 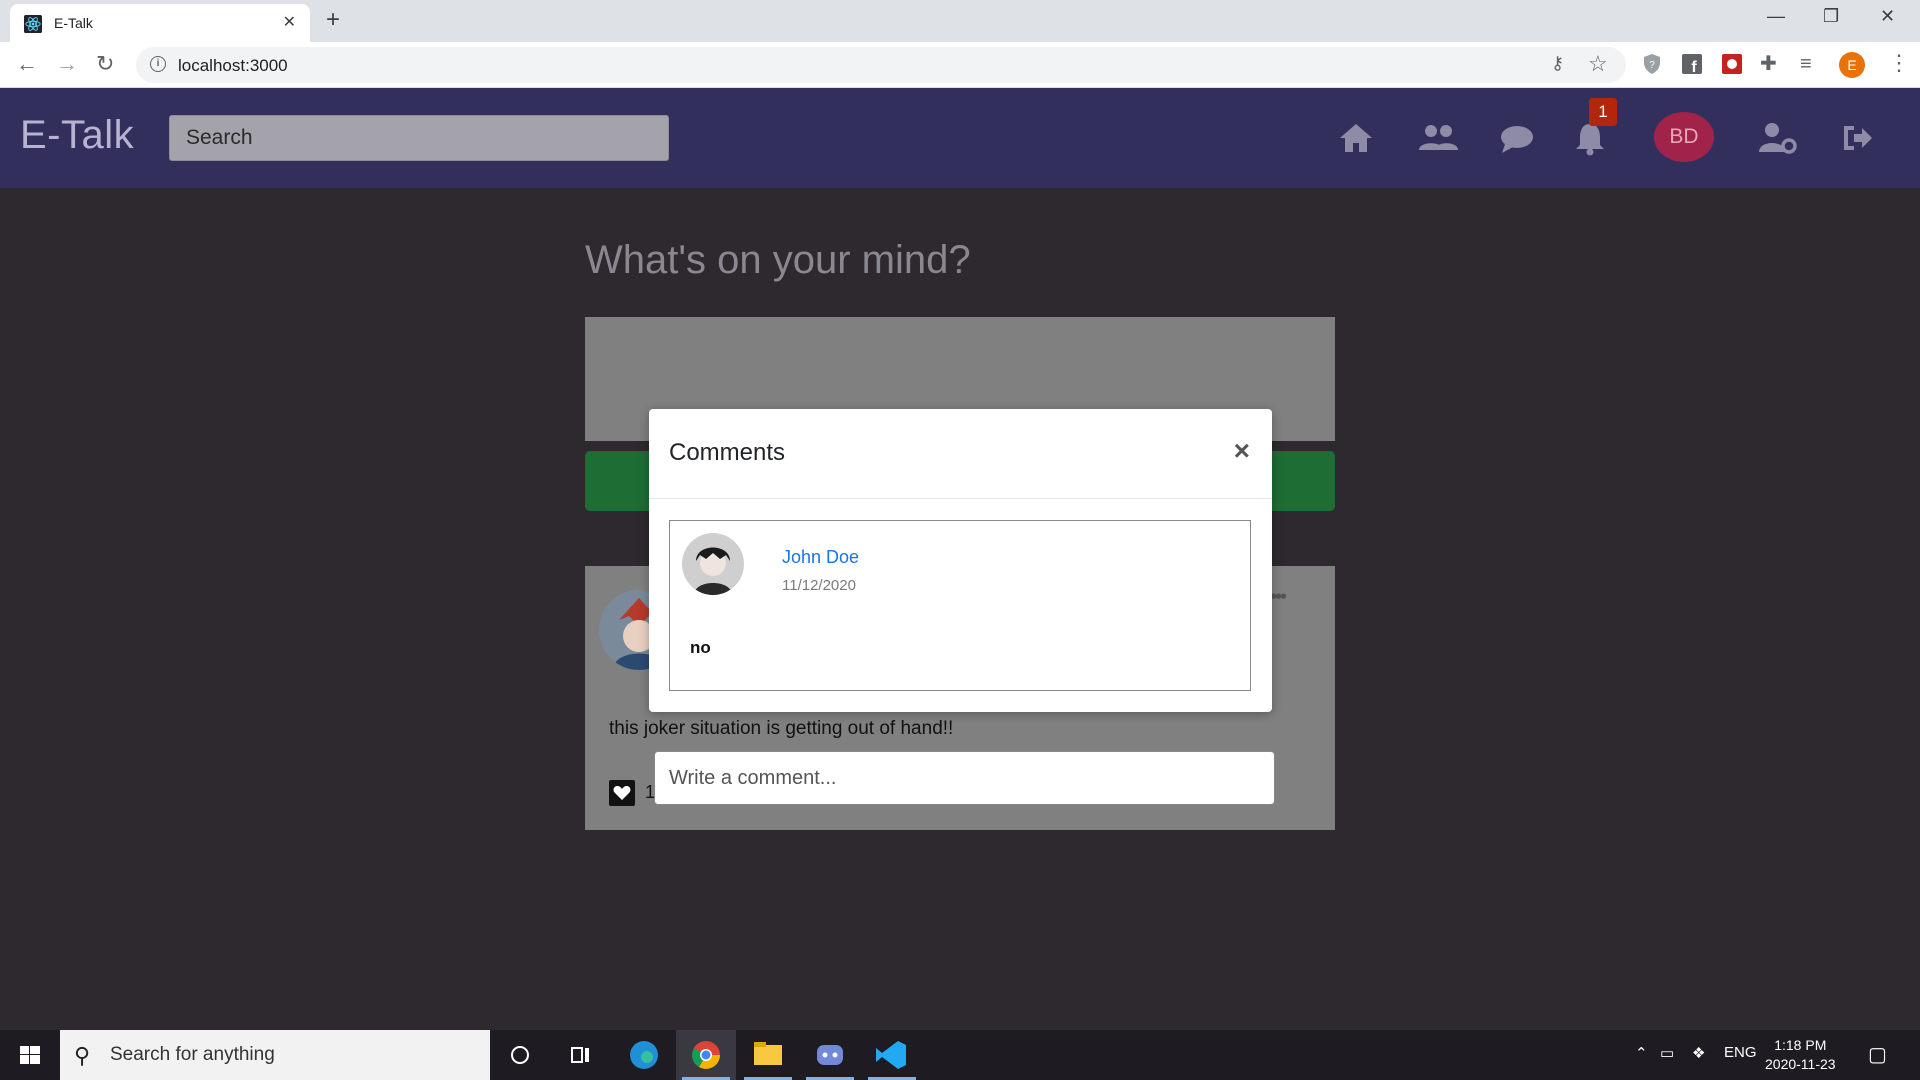 What do you see at coordinates (1831, 16) in the screenshot?
I see `restore-icon: ❐` at bounding box center [1831, 16].